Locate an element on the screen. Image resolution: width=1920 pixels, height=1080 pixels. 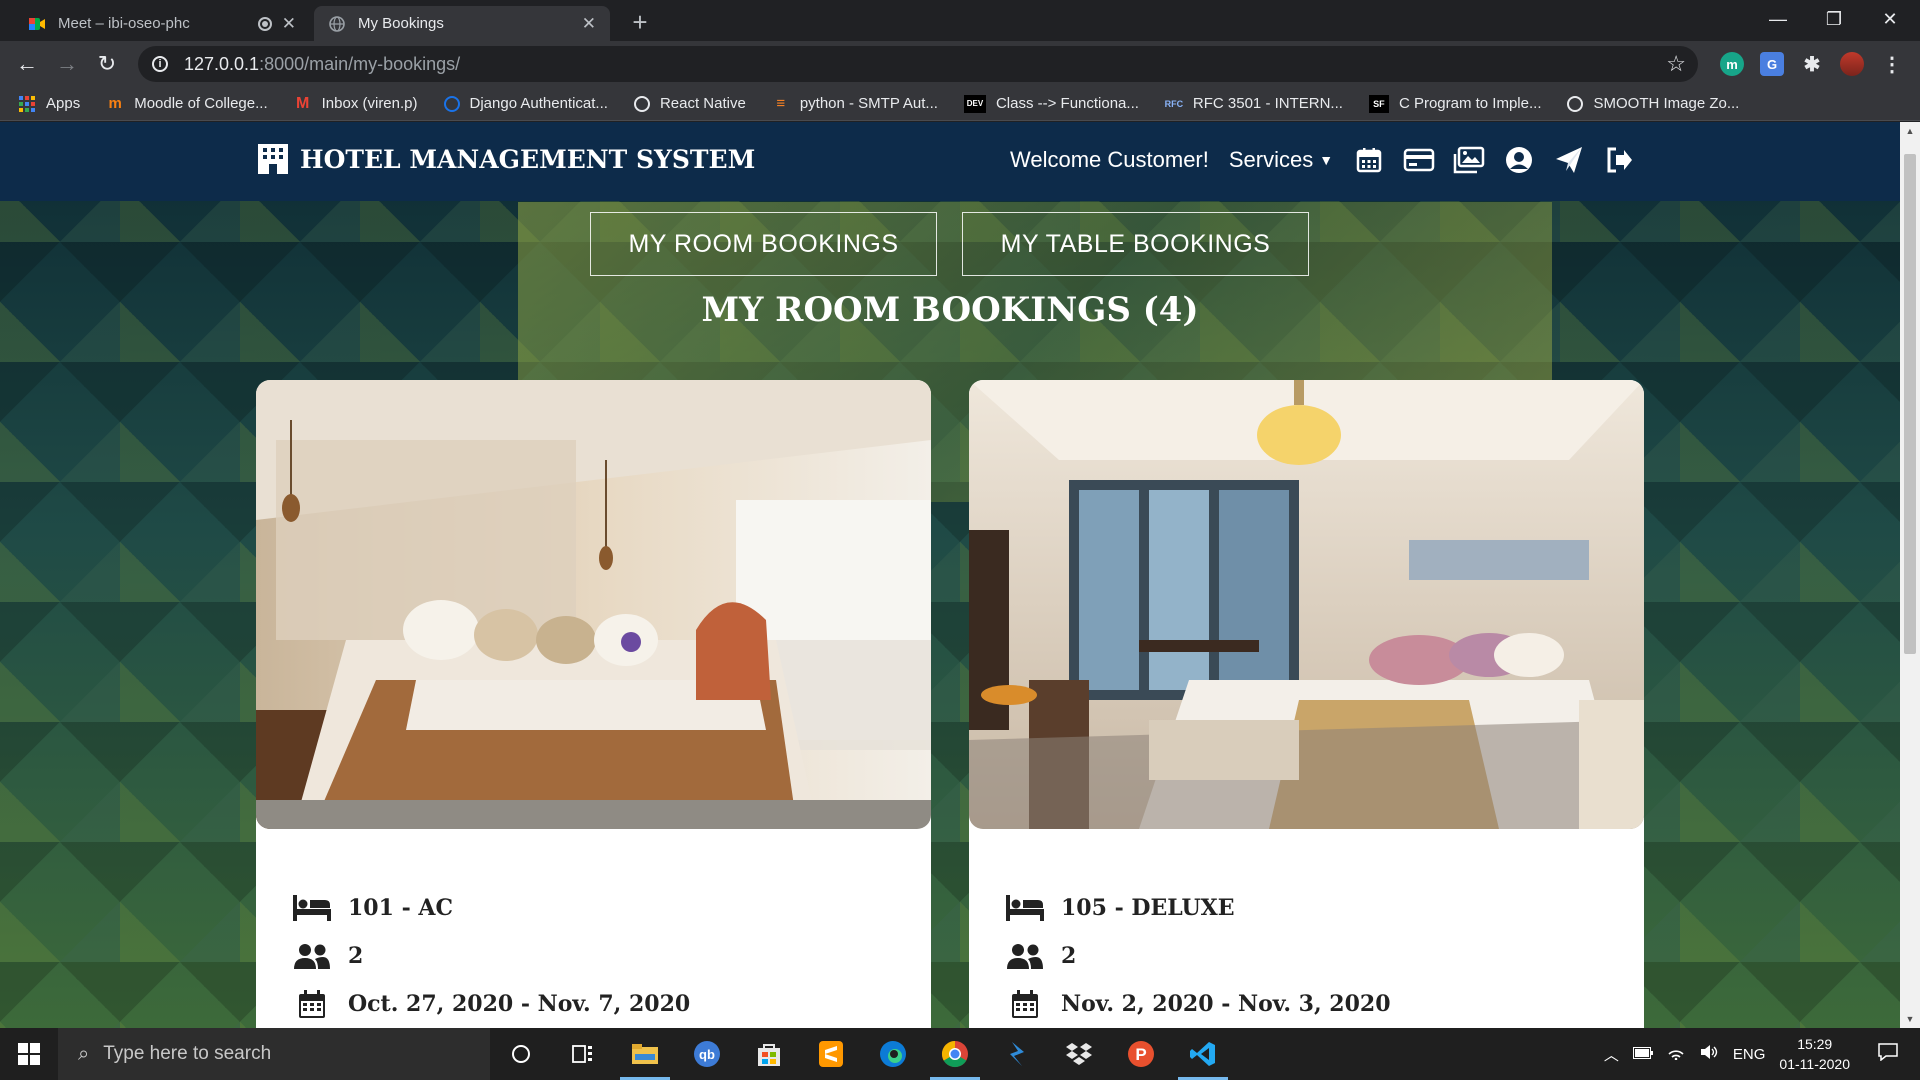
language-indicator: ENG is located at coordinates (1749, 1054).